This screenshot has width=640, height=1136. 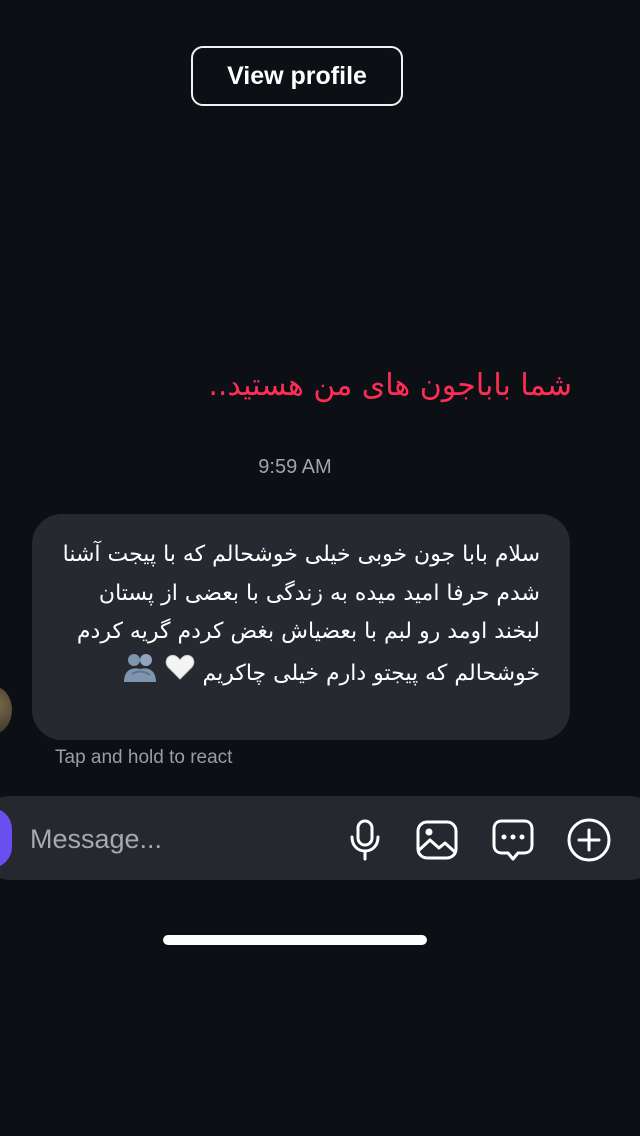 What do you see at coordinates (295, 467) in the screenshot?
I see `message-timestamp: 9:59 AM` at bounding box center [295, 467].